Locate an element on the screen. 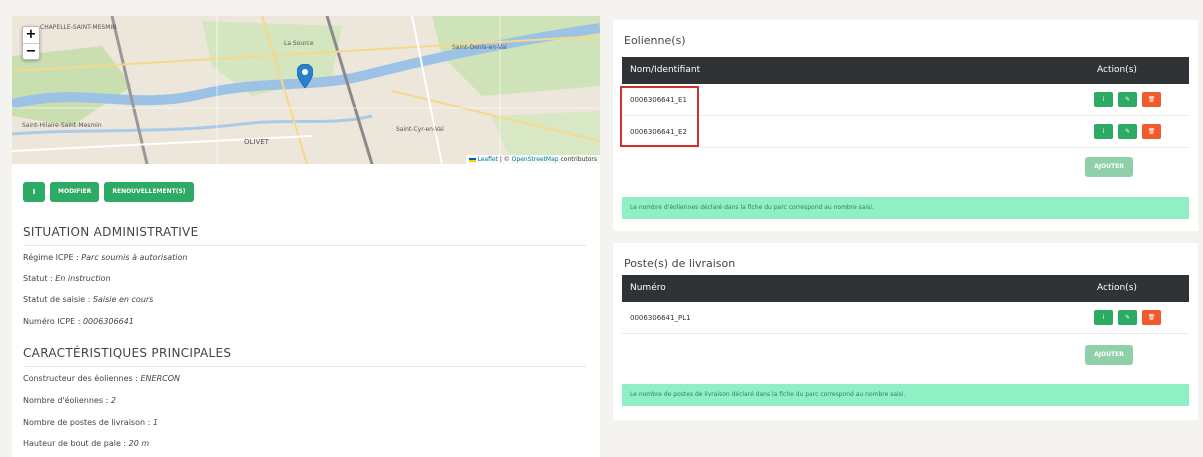 This screenshot has height=457, width=1203. map-zoom-control: + − is located at coordinates (31, 43).